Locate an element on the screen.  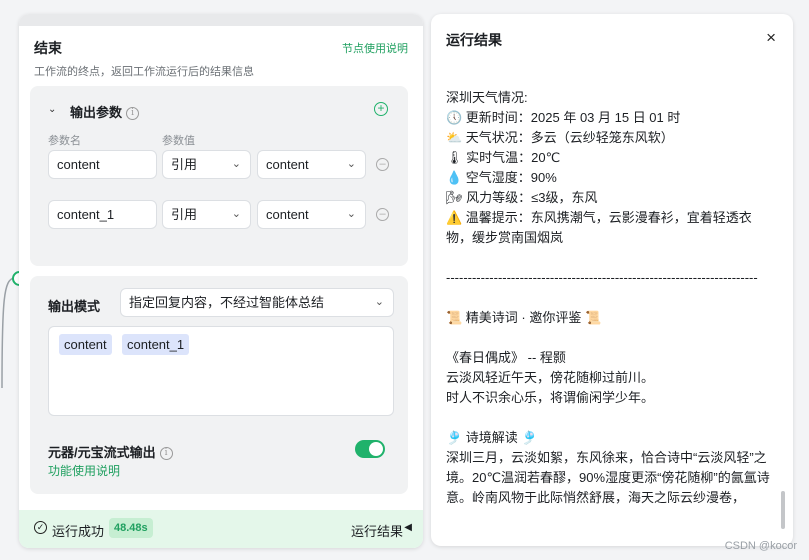
variable-chip: content is located at coordinates (85, 344).